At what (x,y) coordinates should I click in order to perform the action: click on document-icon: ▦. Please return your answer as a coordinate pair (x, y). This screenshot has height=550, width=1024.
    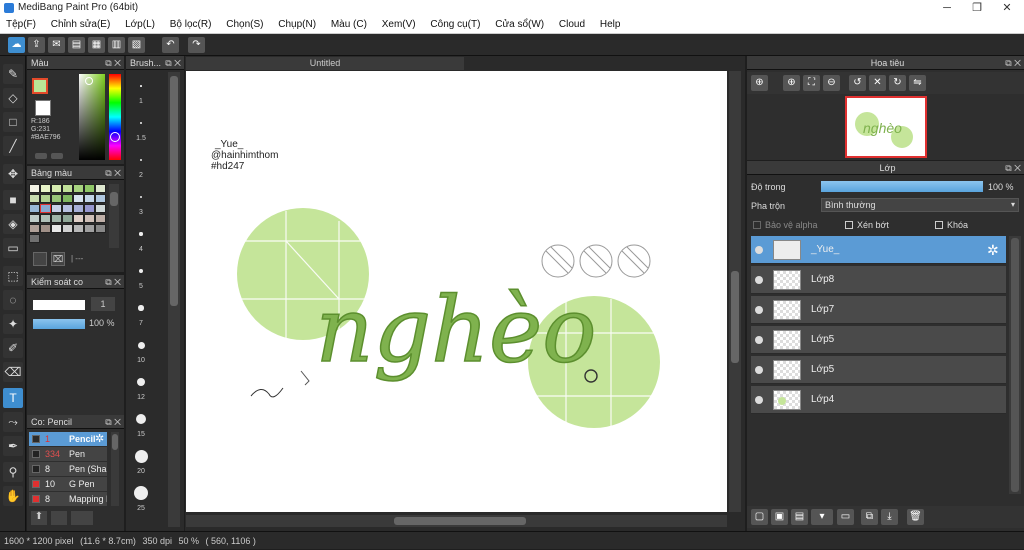
    Looking at the image, I should click on (96, 45).